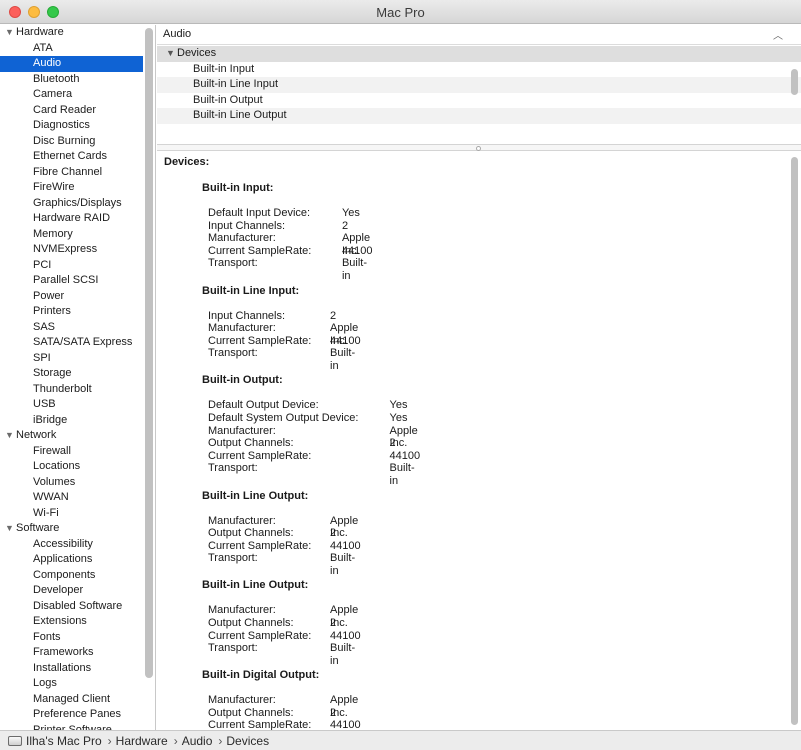  Describe the element at coordinates (71, 266) in the screenshot. I see `sidebar-item-pci: PCI` at that location.